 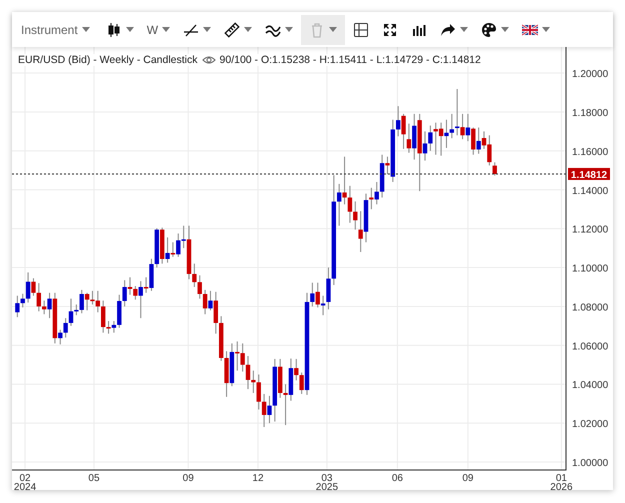 What do you see at coordinates (159, 29) in the screenshot?
I see `interval-dropdown: W` at bounding box center [159, 29].